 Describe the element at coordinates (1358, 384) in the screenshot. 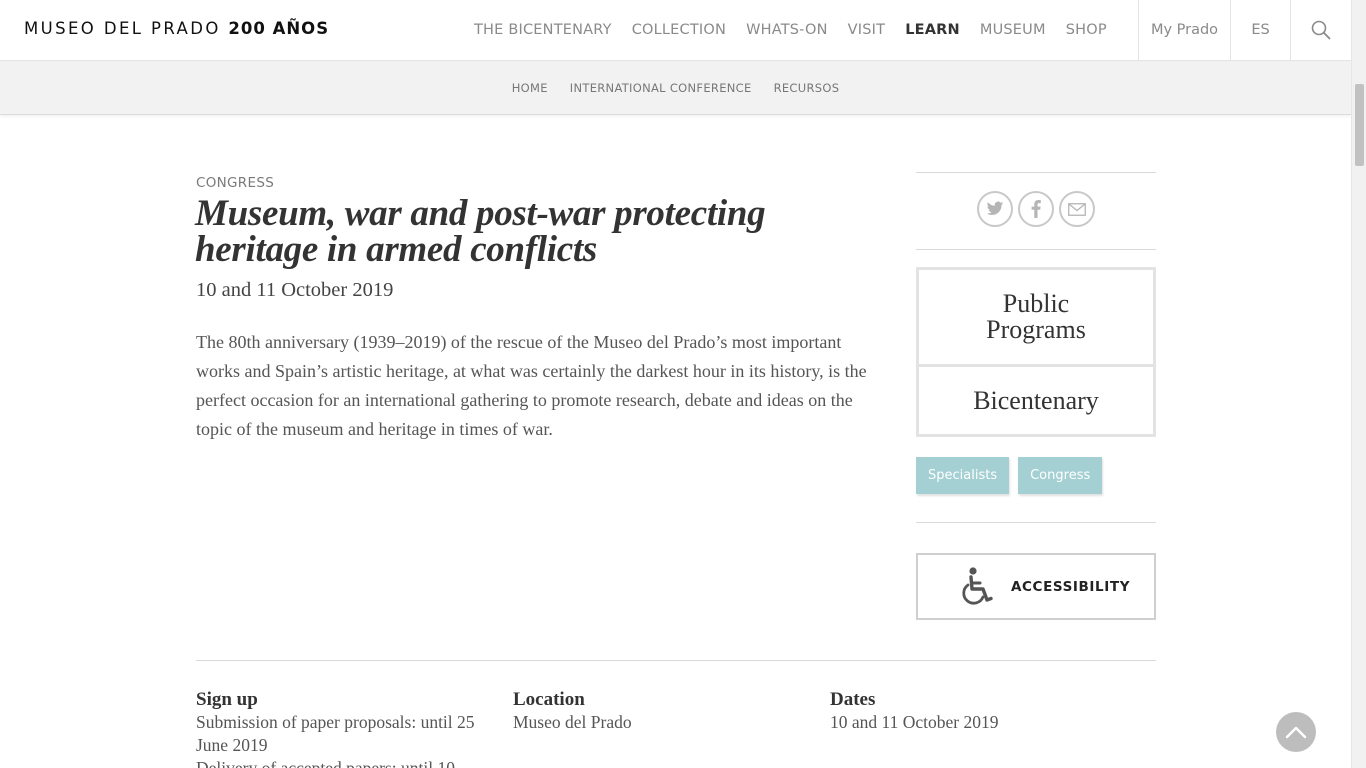

I see `scrollbar` at that location.